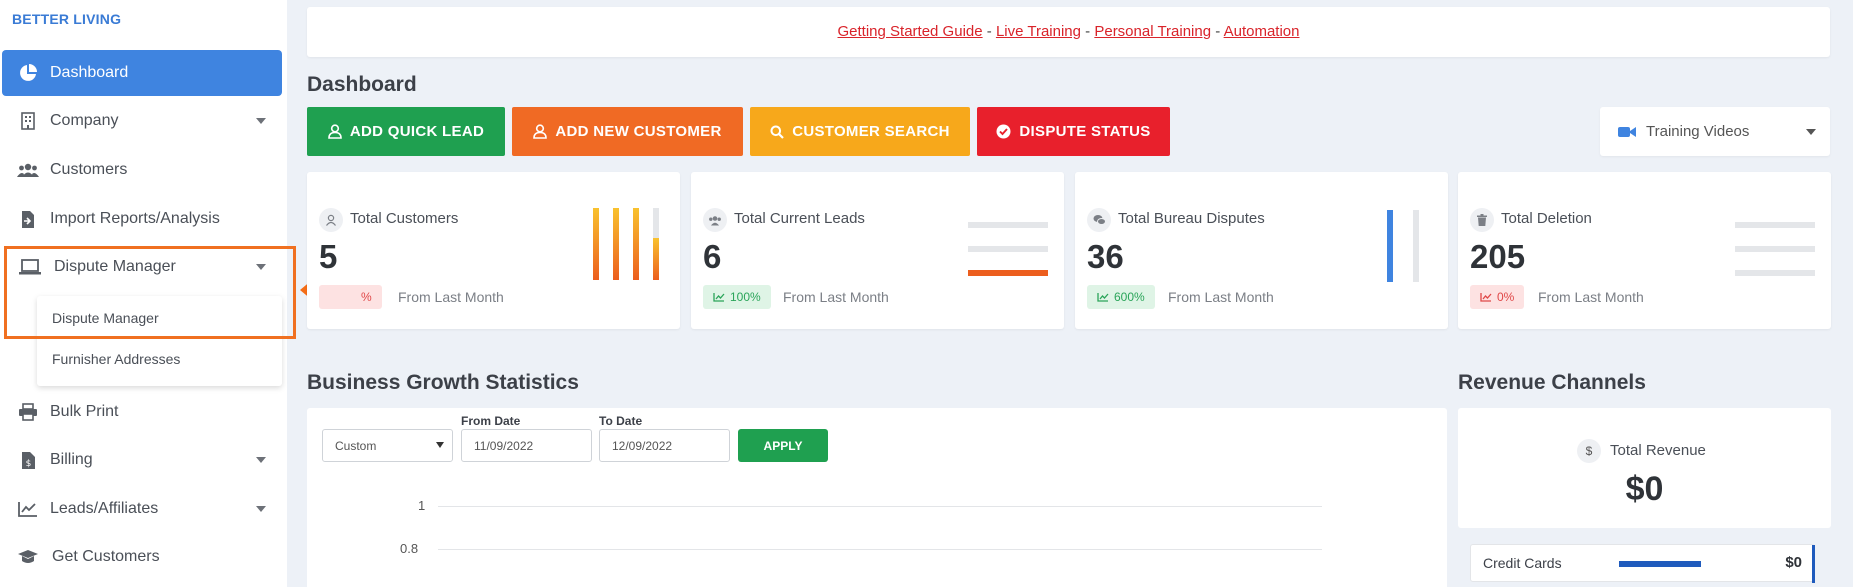 Image resolution: width=1853 pixels, height=587 pixels. What do you see at coordinates (1660, 564) in the screenshot?
I see `channel-bar` at bounding box center [1660, 564].